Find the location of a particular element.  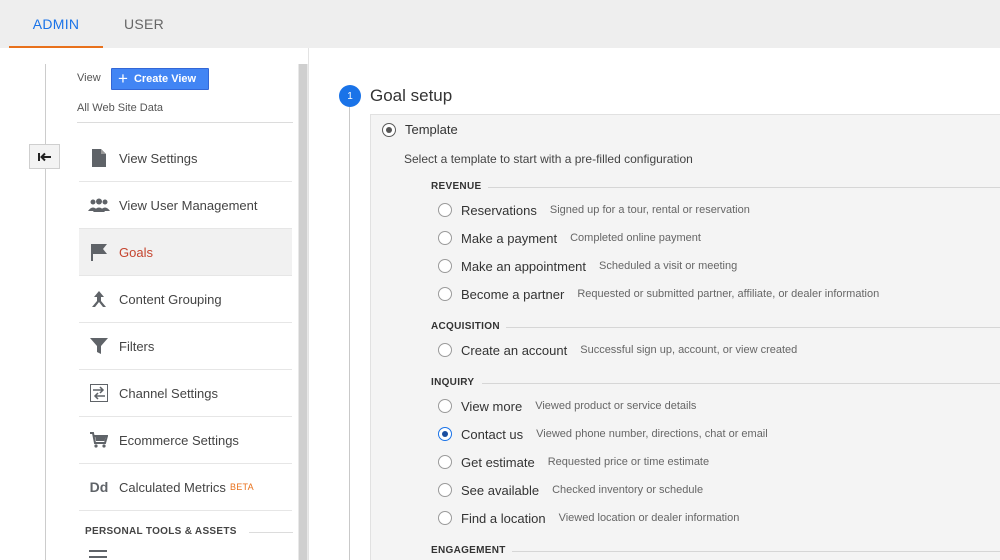

option-description: Viewed location or dealer information is located at coordinates (649, 518).